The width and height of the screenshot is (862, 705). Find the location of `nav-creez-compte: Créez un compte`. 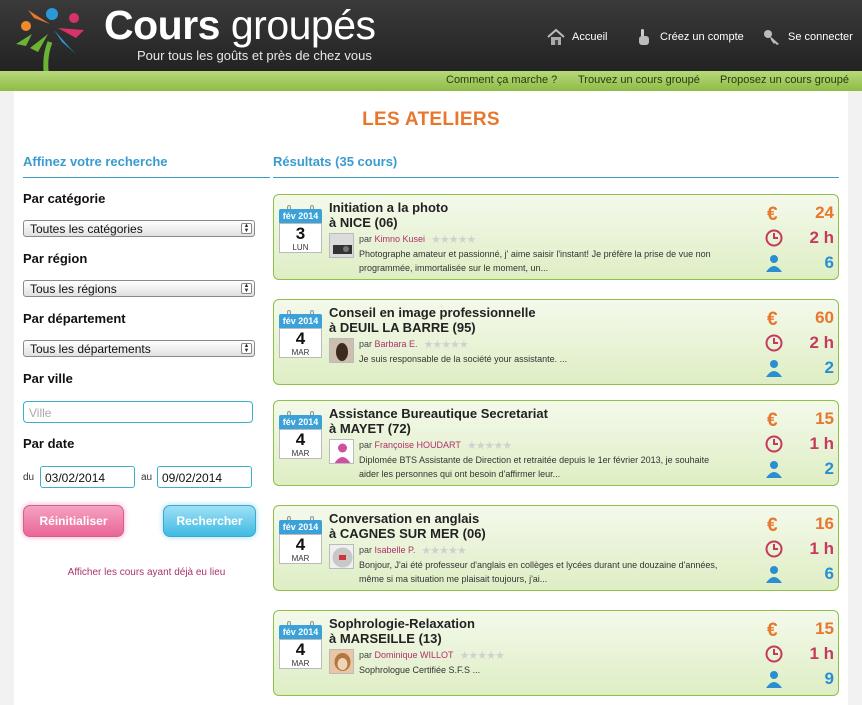

nav-creez-compte: Créez un compte is located at coordinates (689, 37).